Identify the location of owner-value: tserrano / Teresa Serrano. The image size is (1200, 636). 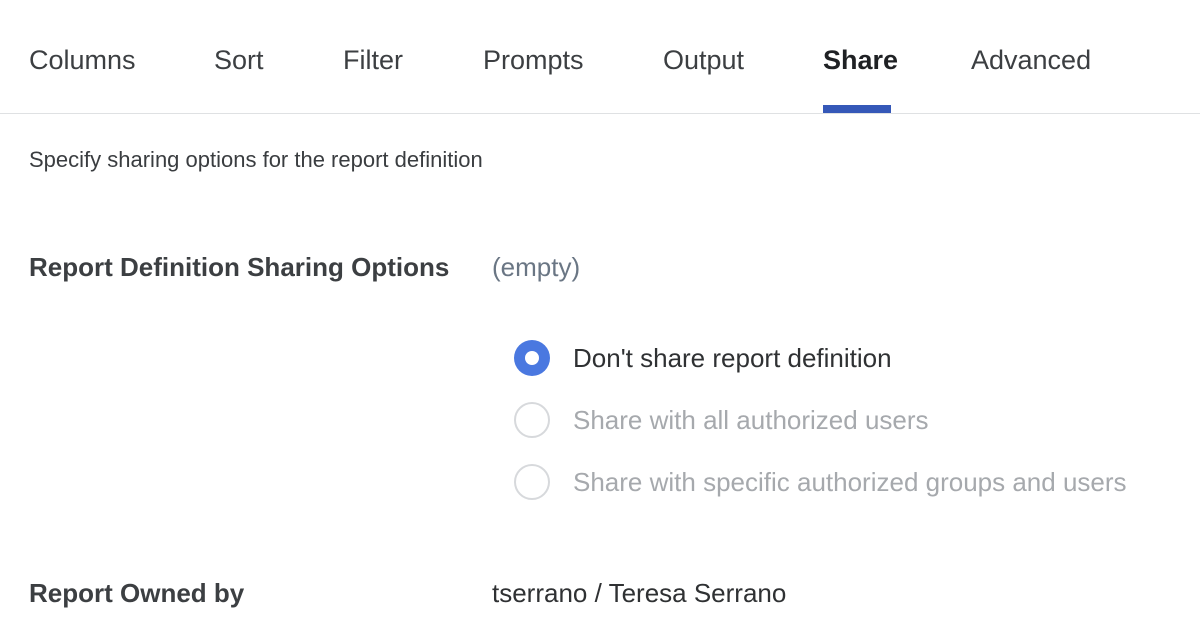
(639, 593).